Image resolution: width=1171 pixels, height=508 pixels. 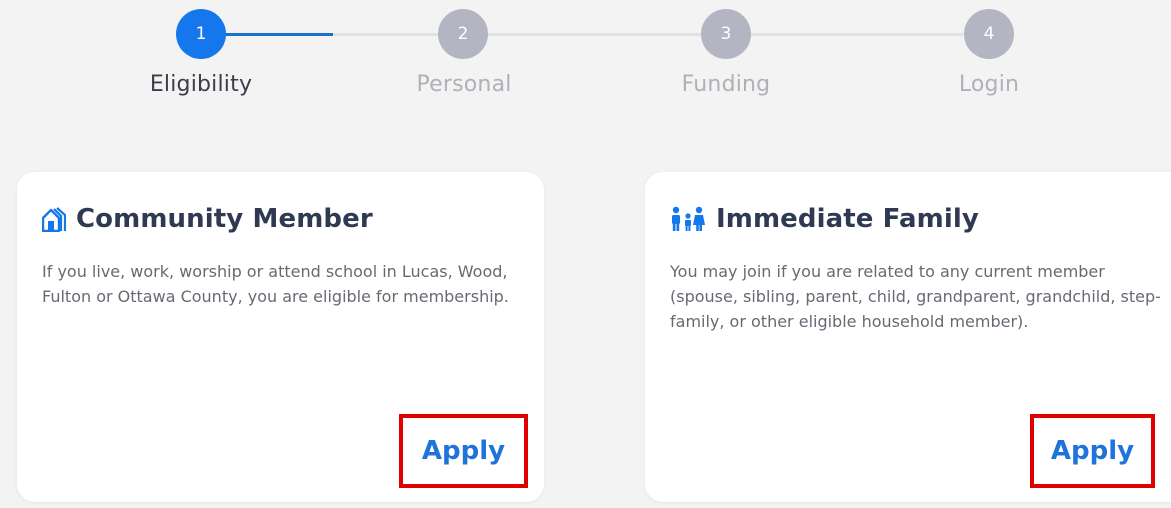 What do you see at coordinates (201, 84) in the screenshot?
I see `step-1-label: Eligibility` at bounding box center [201, 84].